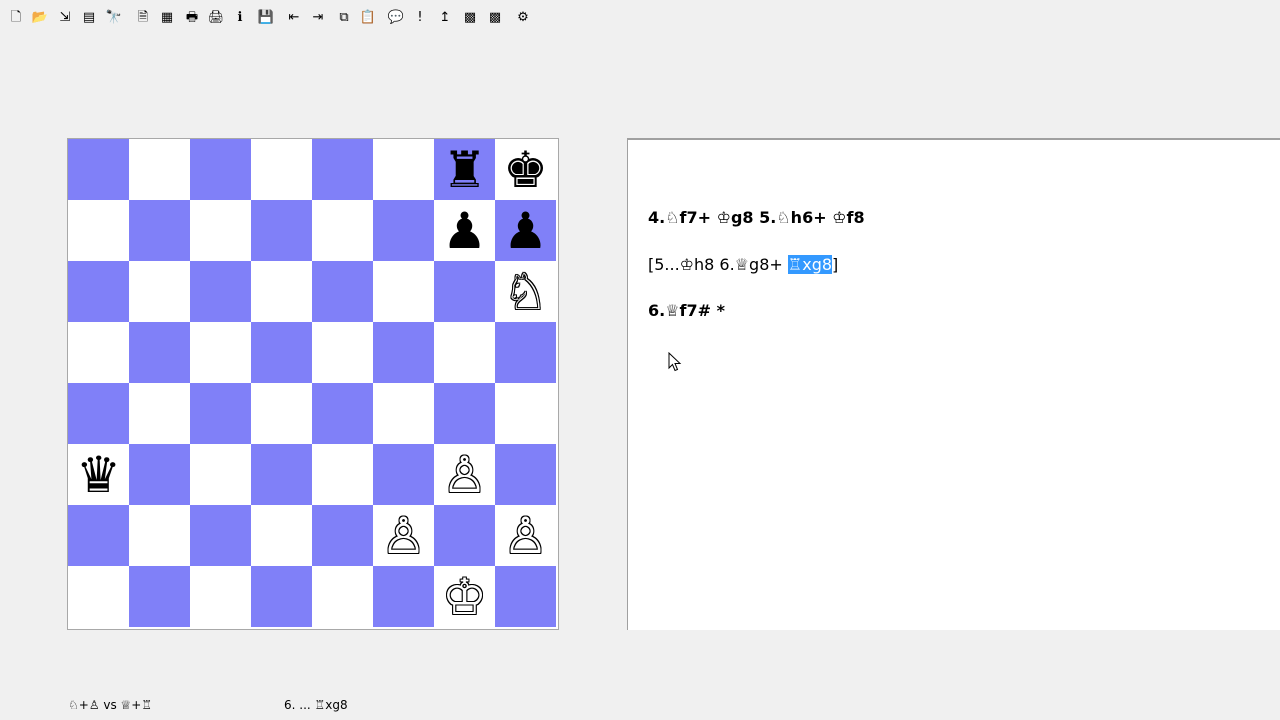 This screenshot has width=1280, height=720. Describe the element at coordinates (464, 352) in the screenshot. I see `square-g5` at that location.